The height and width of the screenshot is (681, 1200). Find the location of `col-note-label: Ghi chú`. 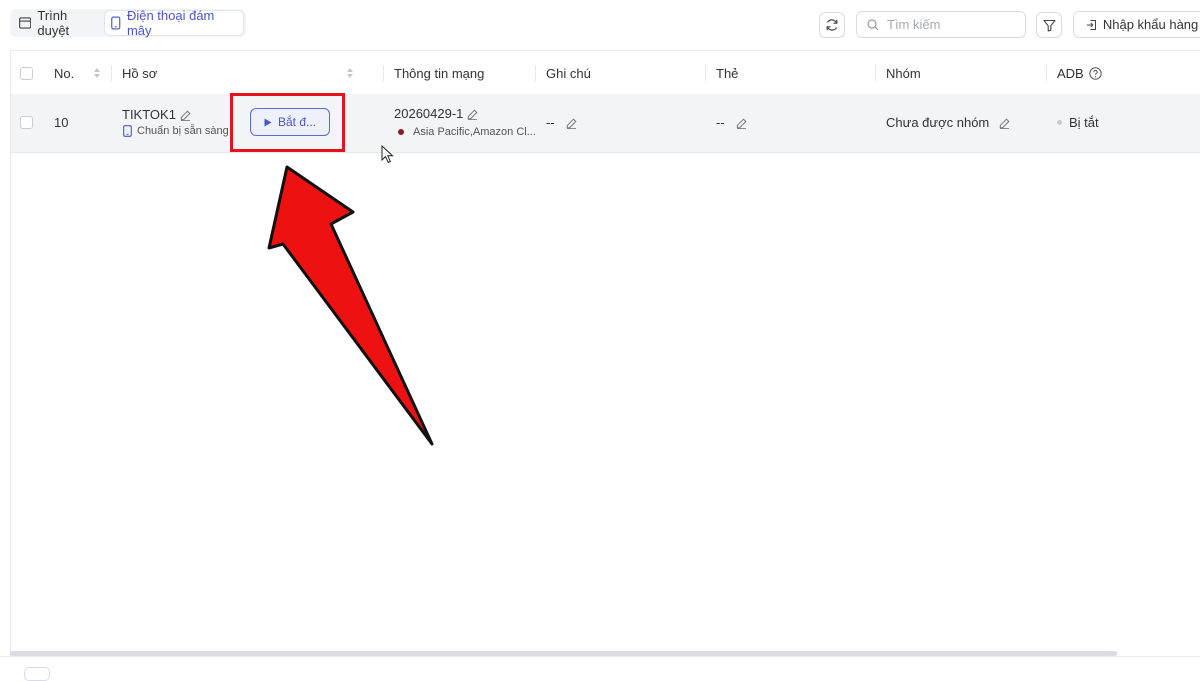

col-note-label: Ghi chú is located at coordinates (568, 73).